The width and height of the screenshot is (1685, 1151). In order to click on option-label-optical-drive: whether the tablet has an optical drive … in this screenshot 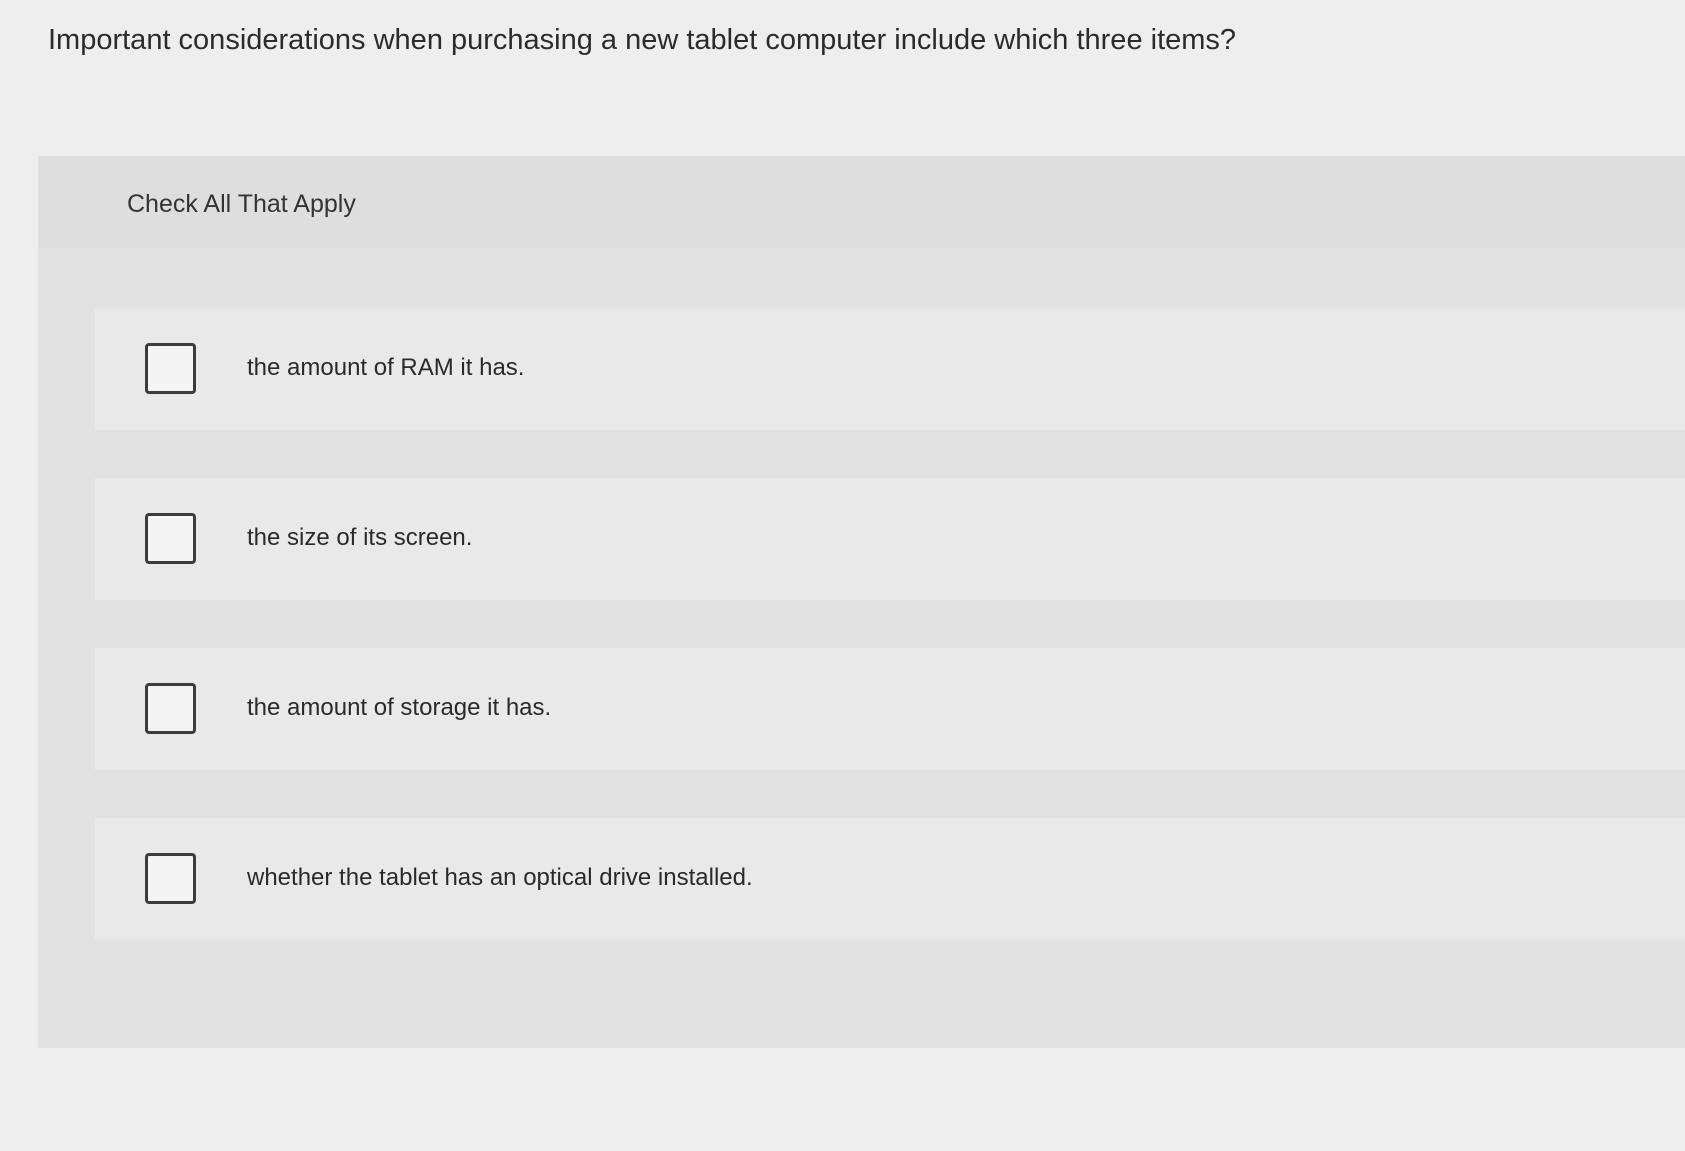, I will do `click(500, 877)`.